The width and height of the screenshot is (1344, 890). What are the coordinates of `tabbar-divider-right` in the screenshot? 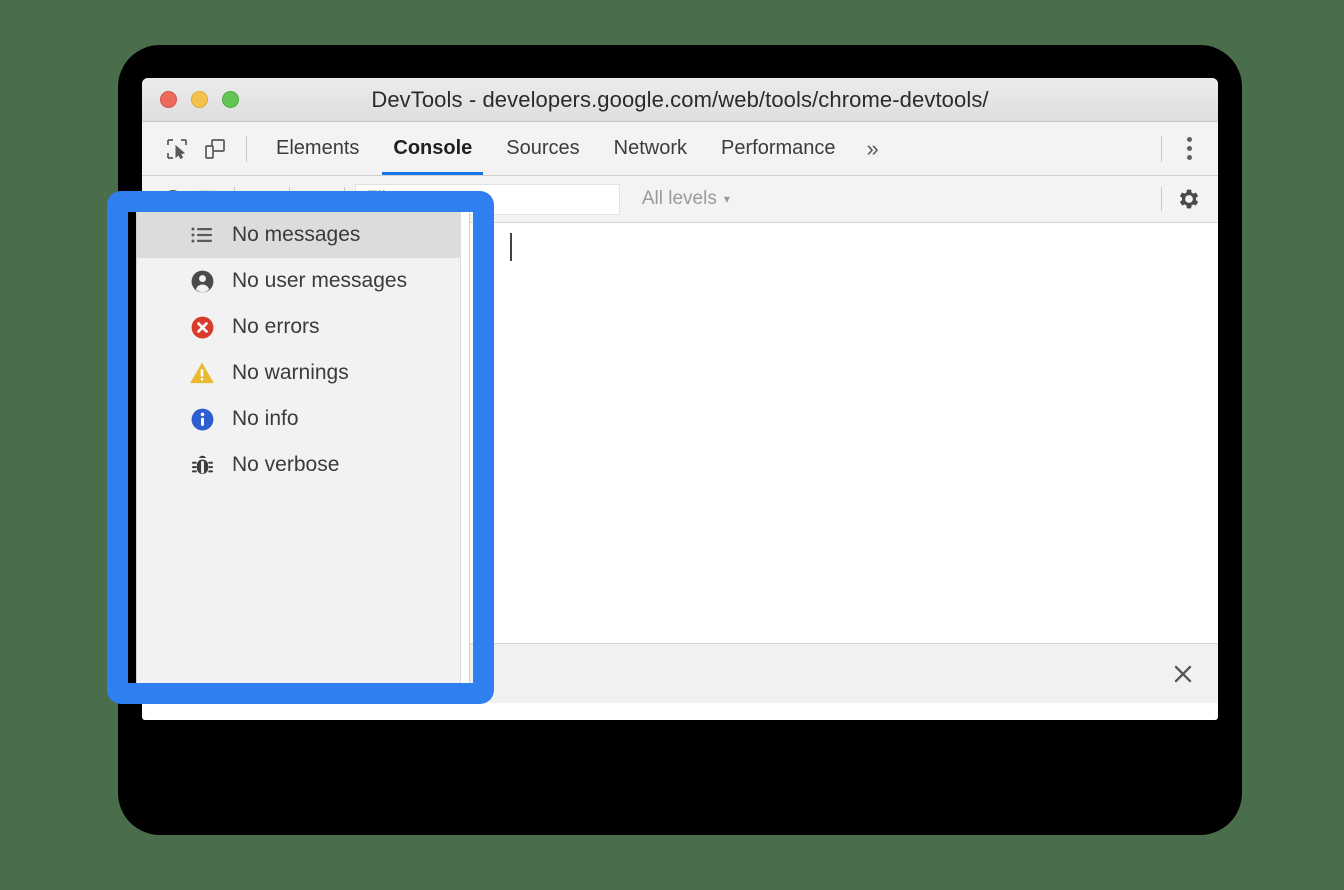 It's located at (1161, 148).